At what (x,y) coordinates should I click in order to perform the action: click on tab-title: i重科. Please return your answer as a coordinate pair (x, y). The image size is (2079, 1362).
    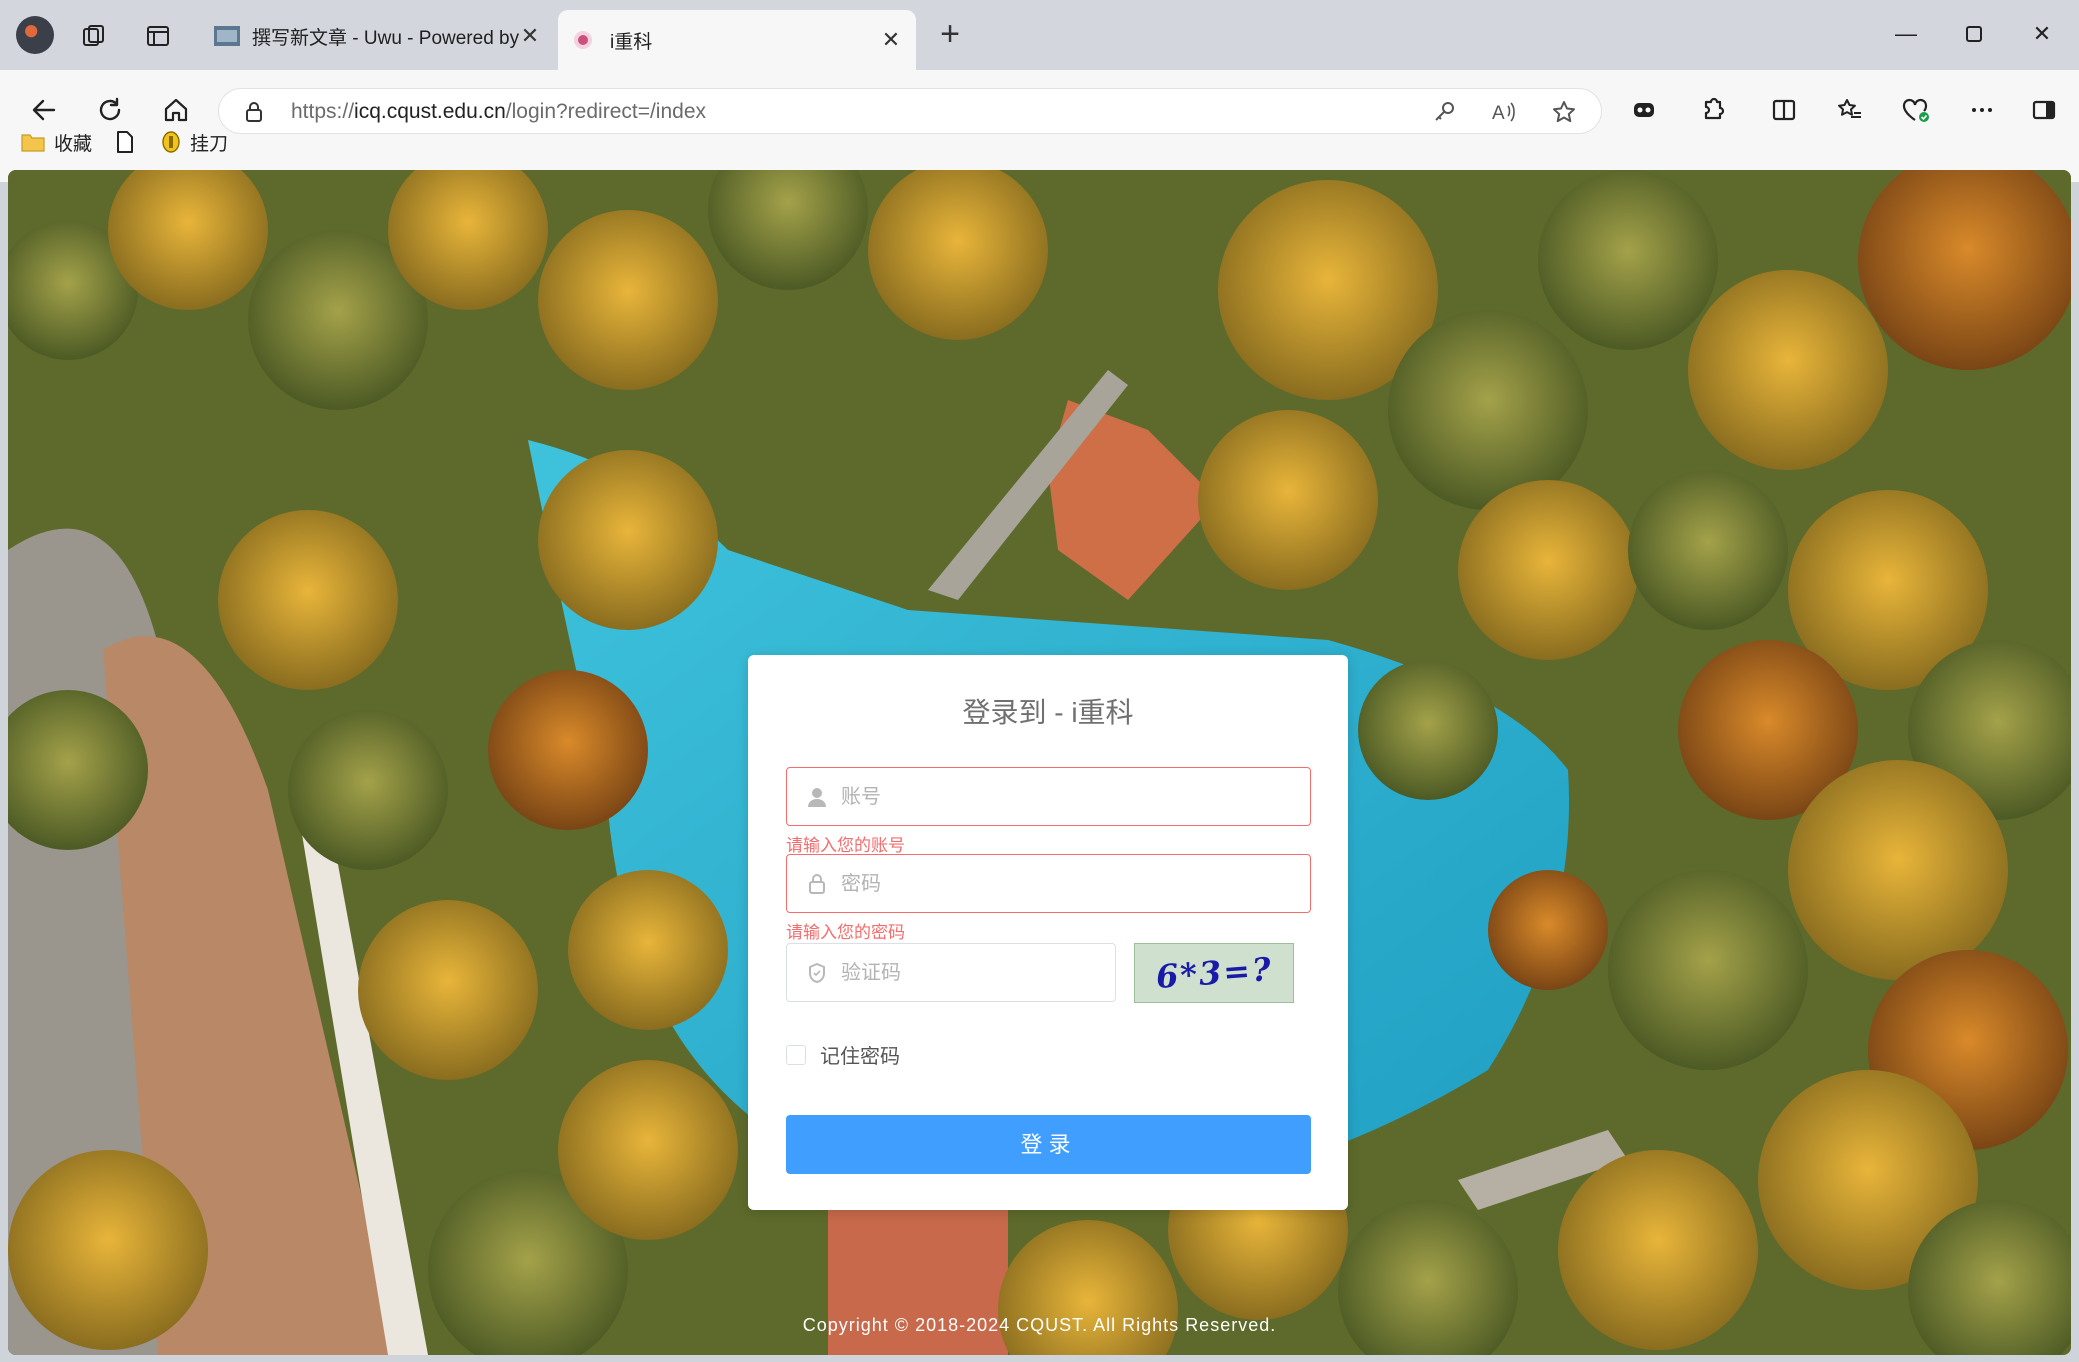
    Looking at the image, I should click on (631, 42).